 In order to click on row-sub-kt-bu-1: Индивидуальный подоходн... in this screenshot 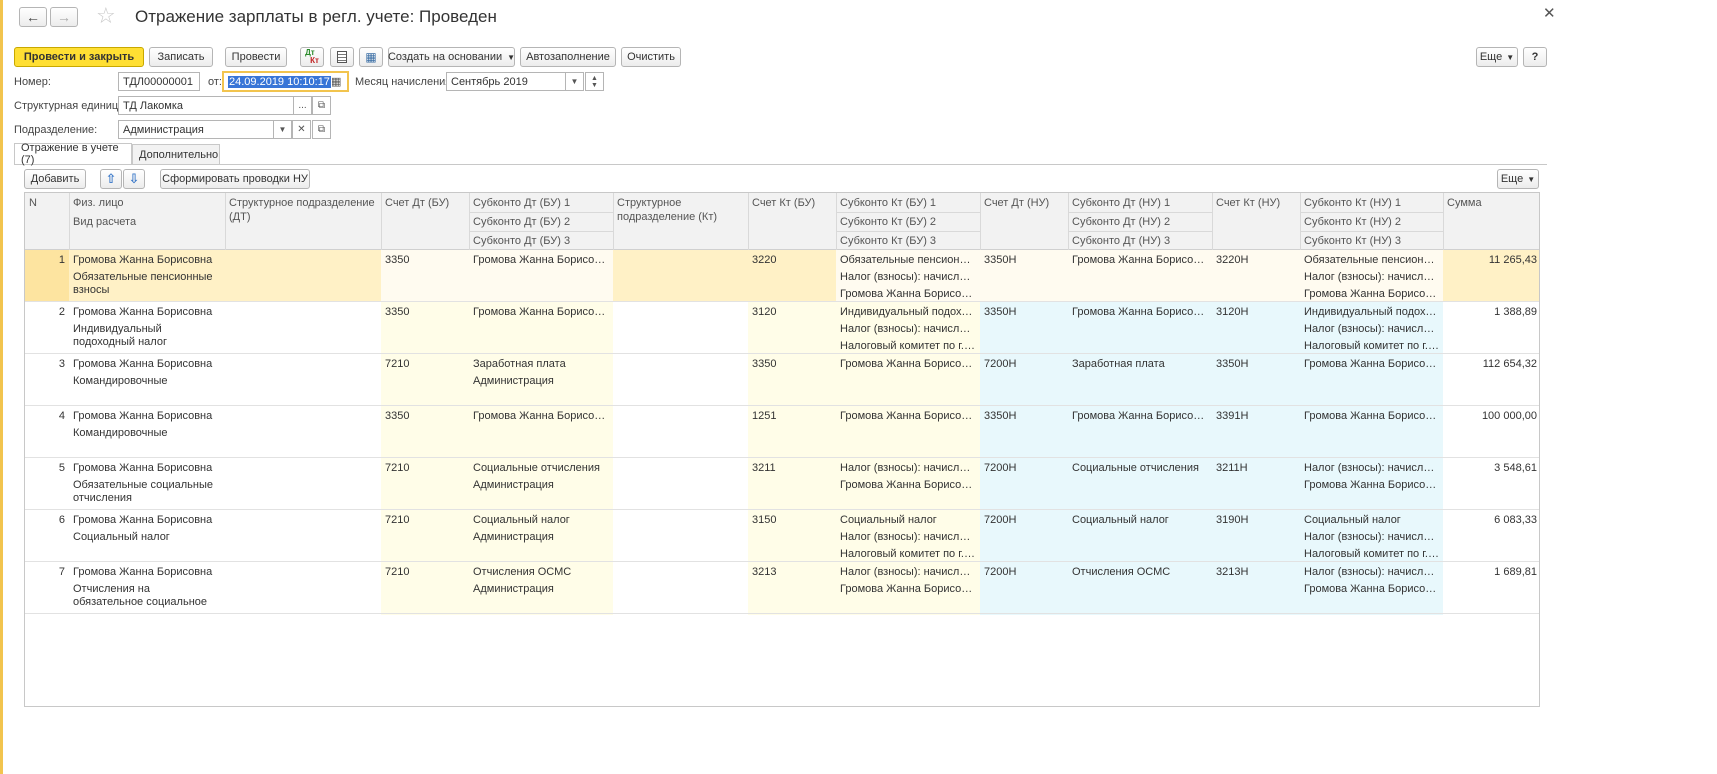, I will do `click(908, 312)`.